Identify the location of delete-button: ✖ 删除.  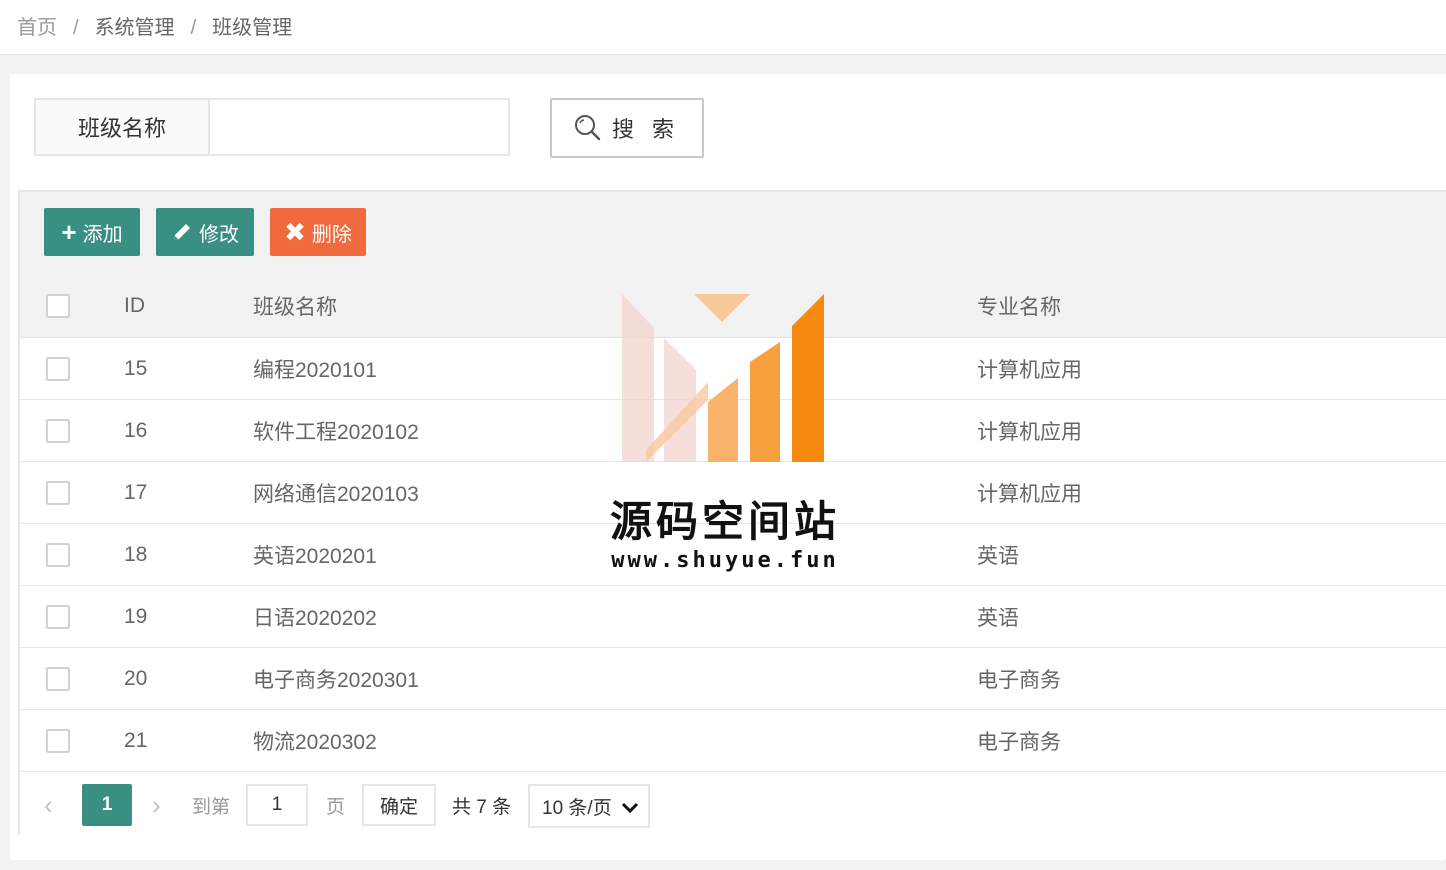
(318, 232).